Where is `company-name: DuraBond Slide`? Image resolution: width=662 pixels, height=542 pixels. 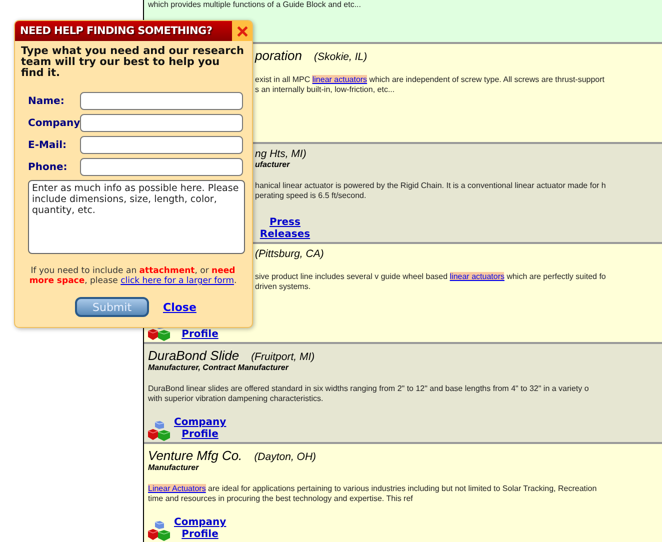 company-name: DuraBond Slide is located at coordinates (194, 355).